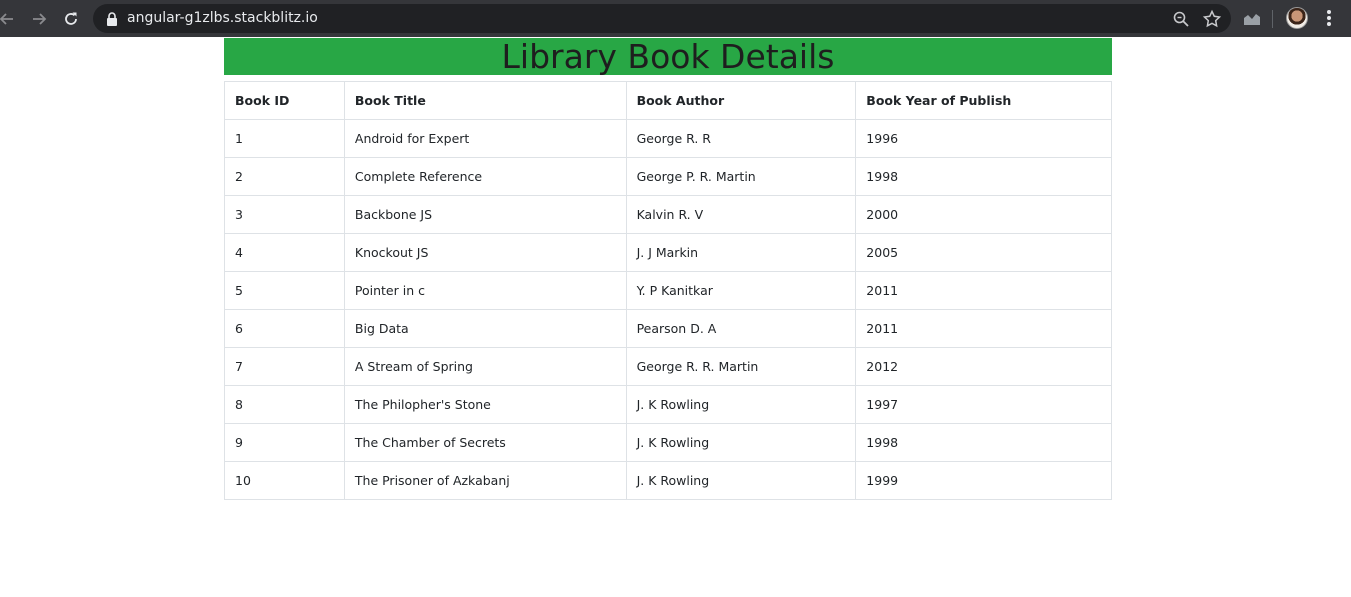 The width and height of the screenshot is (1351, 597). I want to click on column-header-book-author: Book Author, so click(741, 100).